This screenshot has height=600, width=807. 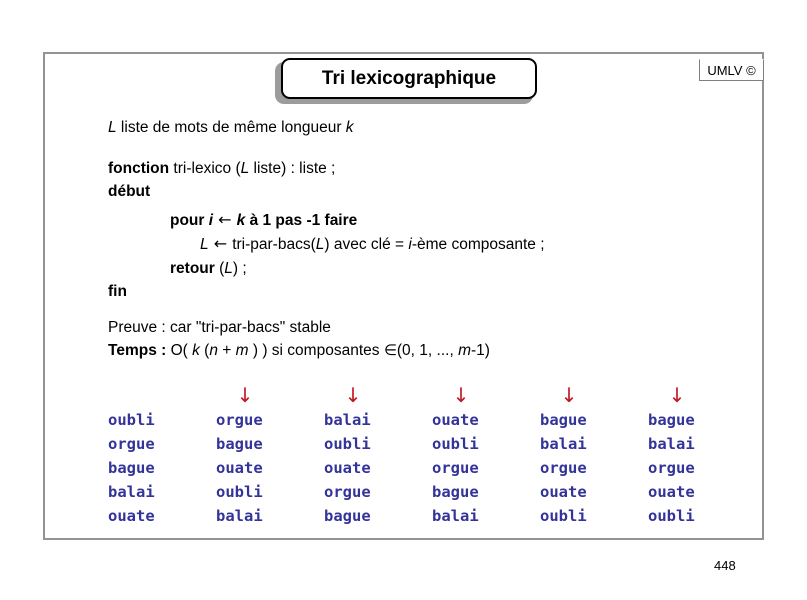 I want to click on keyword-pour: pour, so click(x=189, y=220).